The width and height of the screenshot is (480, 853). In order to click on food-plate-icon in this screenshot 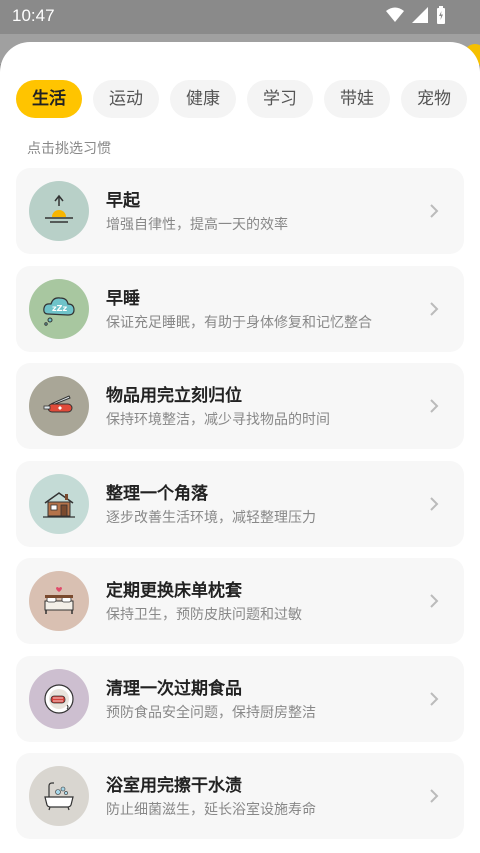, I will do `click(59, 698)`.